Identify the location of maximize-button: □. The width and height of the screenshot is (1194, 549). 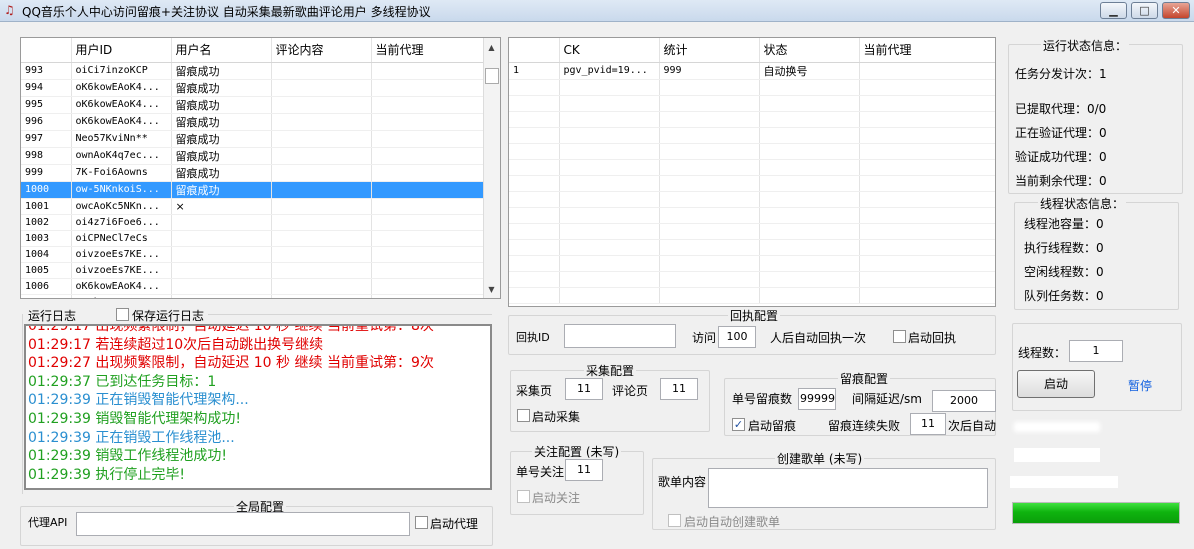
(1144, 10).